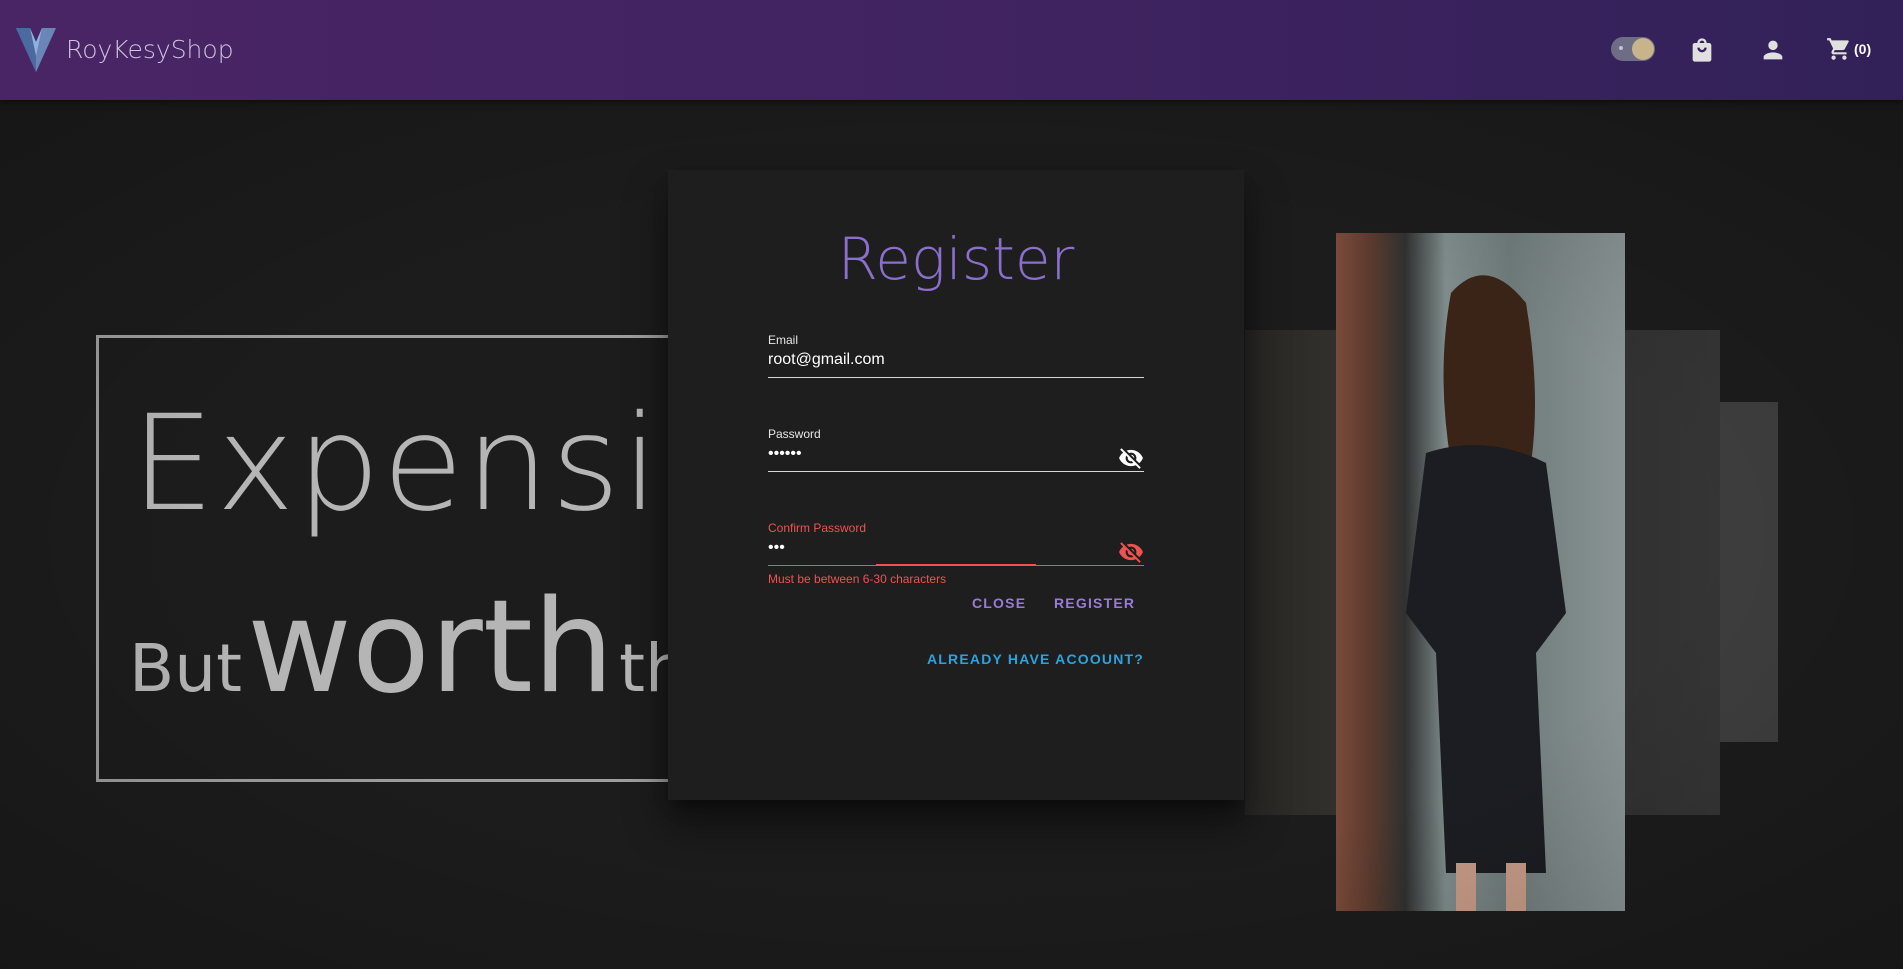 The width and height of the screenshot is (1903, 969). What do you see at coordinates (1749, 572) in the screenshot?
I see `hero-photo-background-edge` at bounding box center [1749, 572].